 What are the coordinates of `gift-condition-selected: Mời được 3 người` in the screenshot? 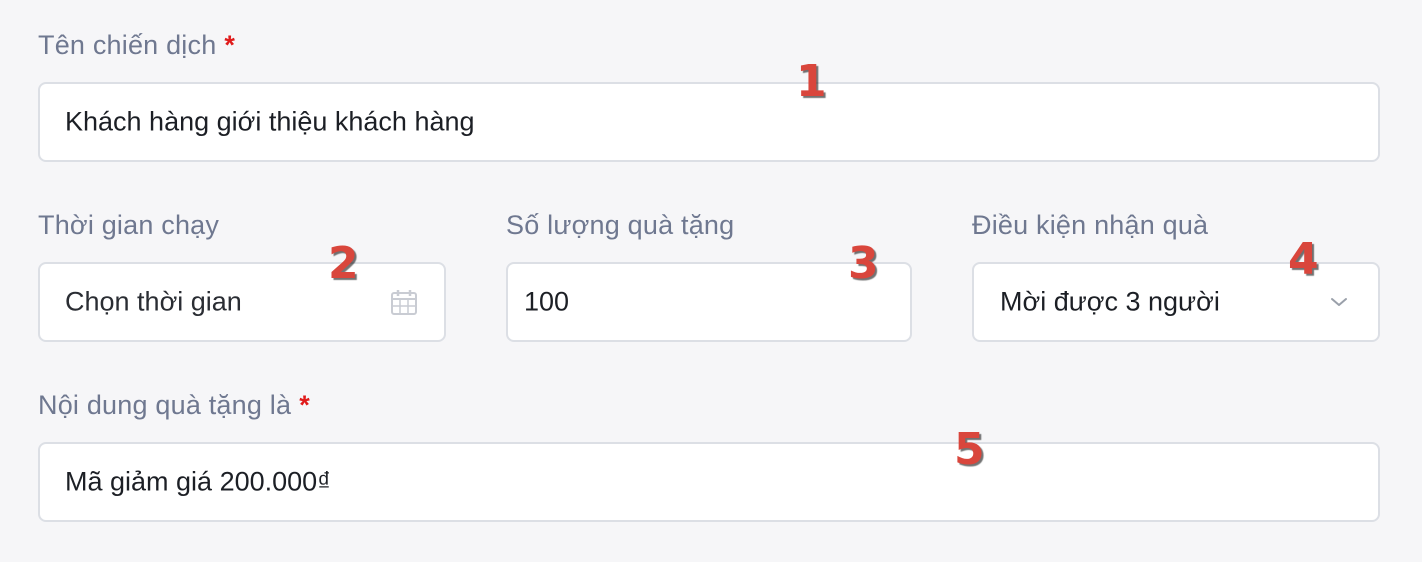 It's located at (1110, 301).